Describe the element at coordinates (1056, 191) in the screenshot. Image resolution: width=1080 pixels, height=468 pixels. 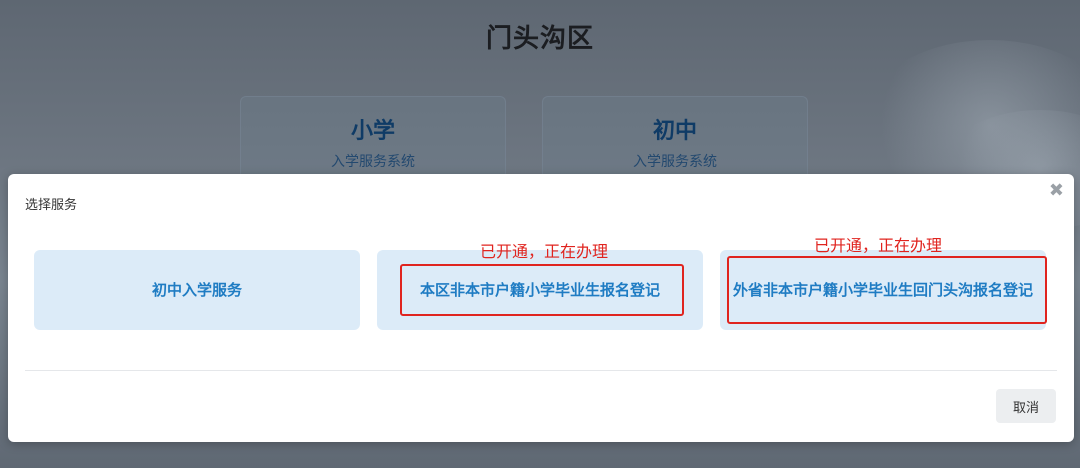
I see `close-icon: ✖` at that location.